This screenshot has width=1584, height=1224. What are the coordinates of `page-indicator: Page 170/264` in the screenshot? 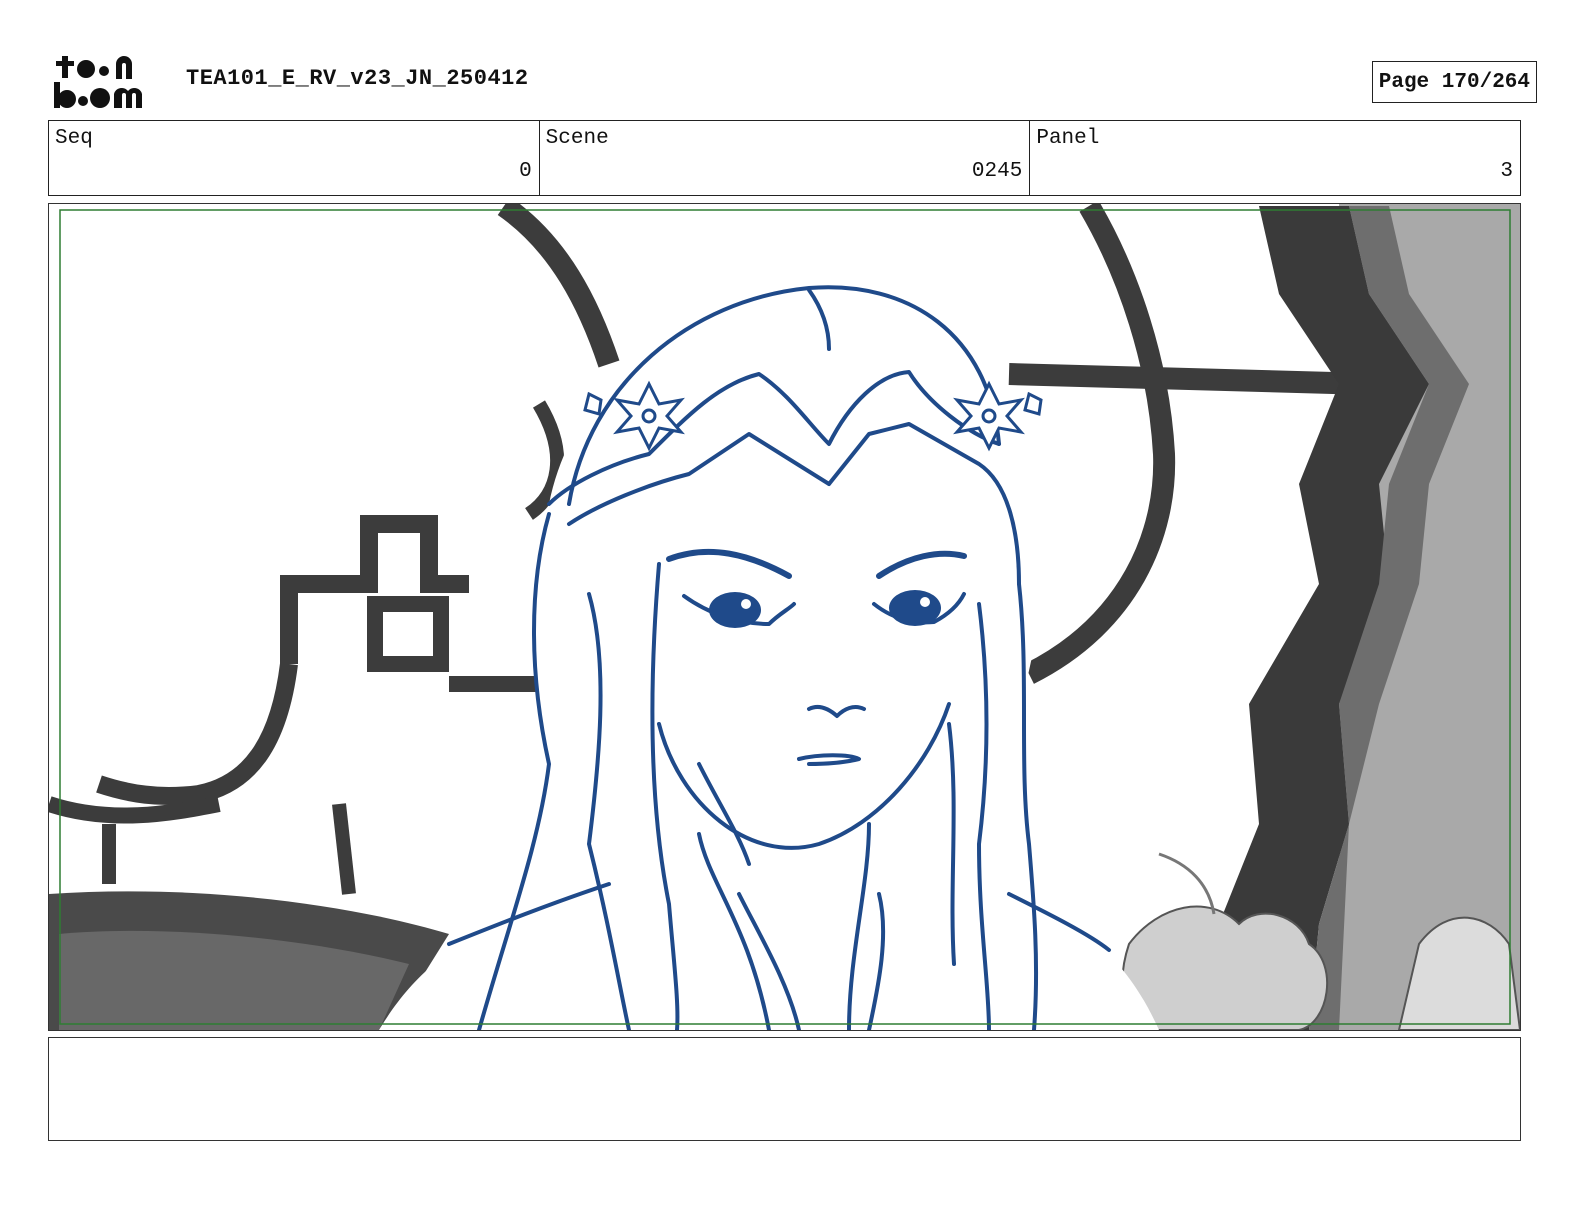 It's located at (1454, 82).